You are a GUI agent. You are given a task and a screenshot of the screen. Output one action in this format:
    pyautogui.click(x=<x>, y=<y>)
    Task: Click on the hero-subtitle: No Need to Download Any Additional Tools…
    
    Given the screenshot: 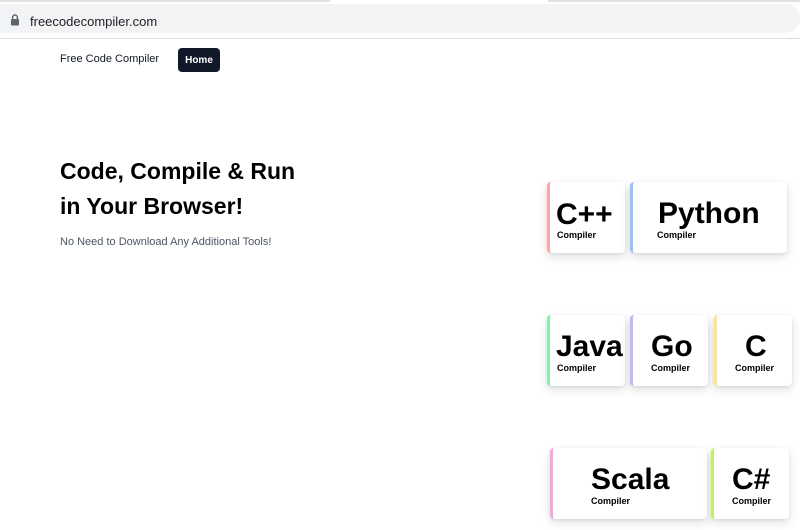 What is the action you would take?
    pyautogui.click(x=166, y=242)
    